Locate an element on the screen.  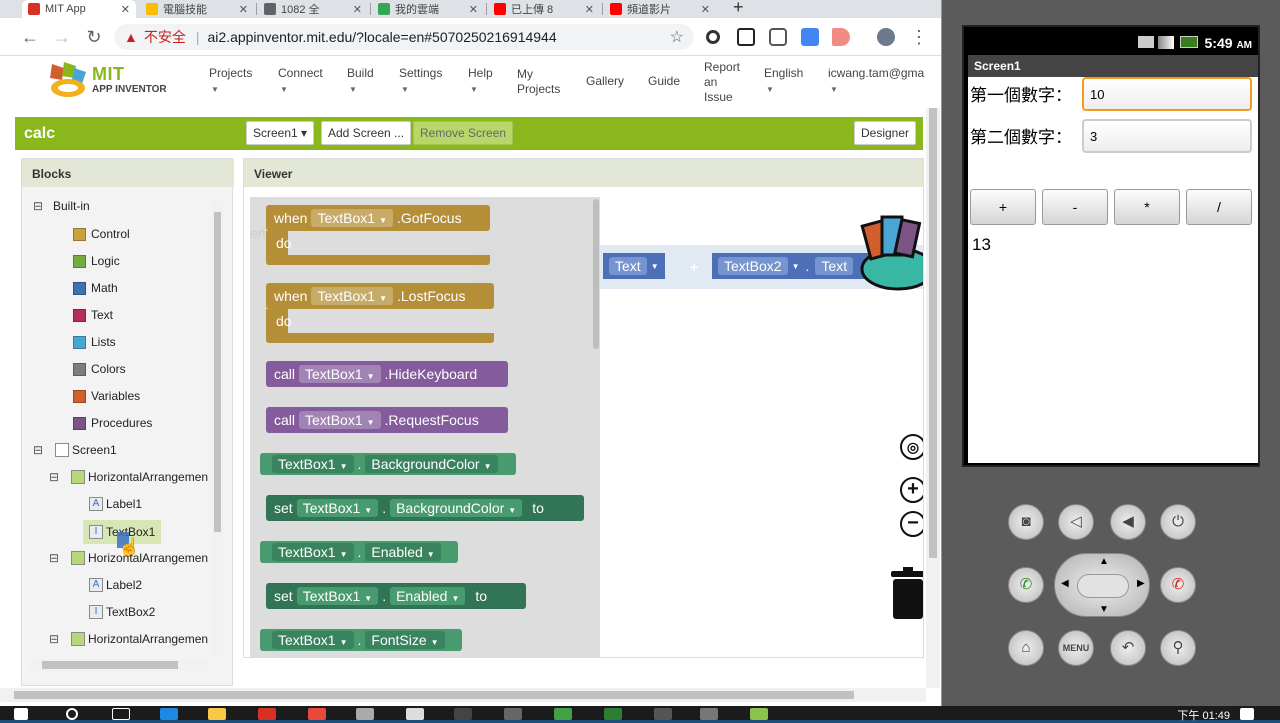
block-set-backgroundcolor: set TextBox1 ▼ . BackgroundColor ▼ to is located at coordinates (425, 508).